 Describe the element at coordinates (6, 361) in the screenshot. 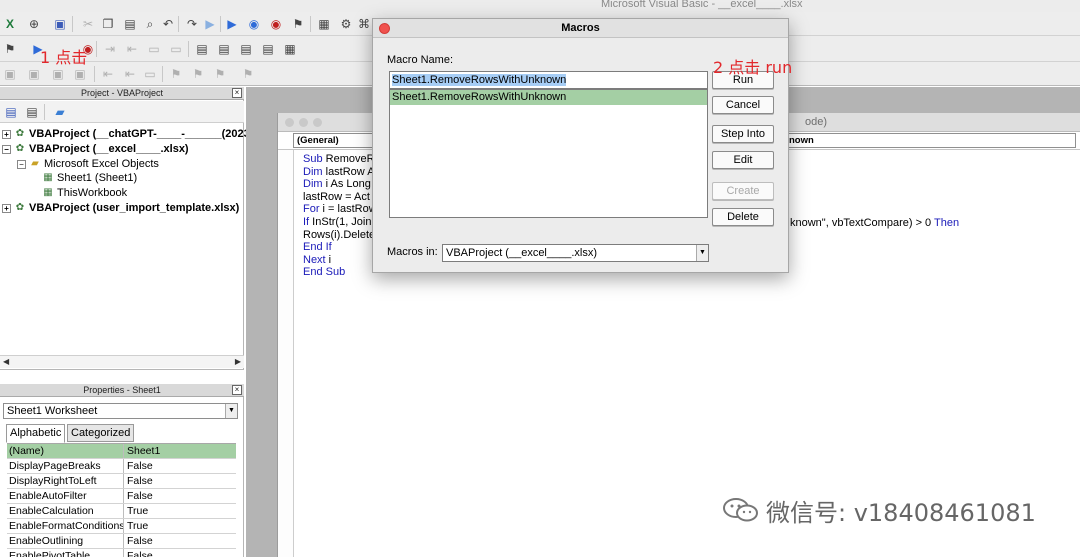

I see `scroll-left-icon: ◀` at that location.